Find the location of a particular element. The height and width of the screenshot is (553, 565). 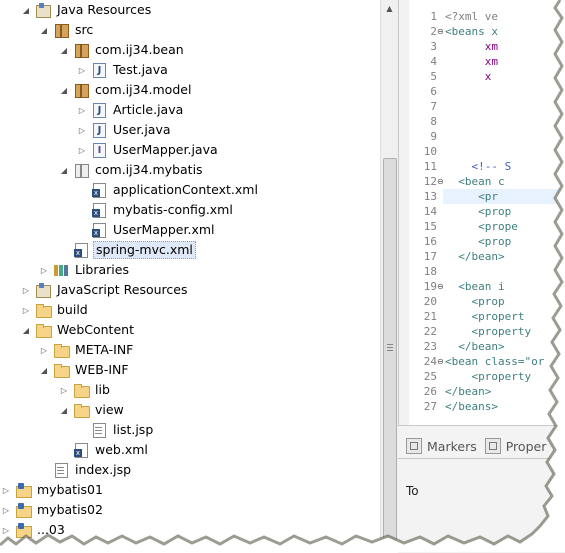

tree-item: ▷ META-INF is located at coordinates (86, 350).